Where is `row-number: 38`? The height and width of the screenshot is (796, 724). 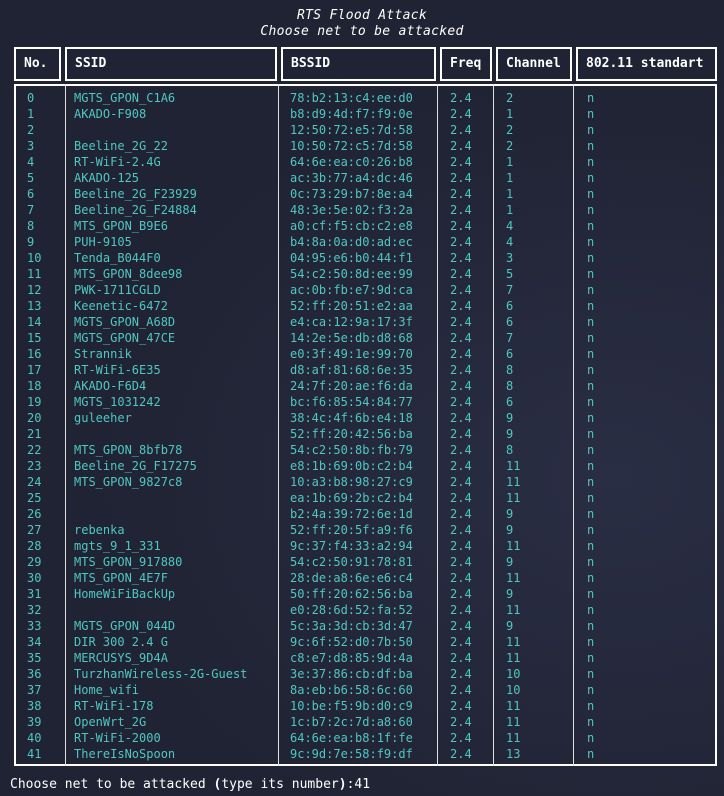
row-number: 38 is located at coordinates (34, 706).